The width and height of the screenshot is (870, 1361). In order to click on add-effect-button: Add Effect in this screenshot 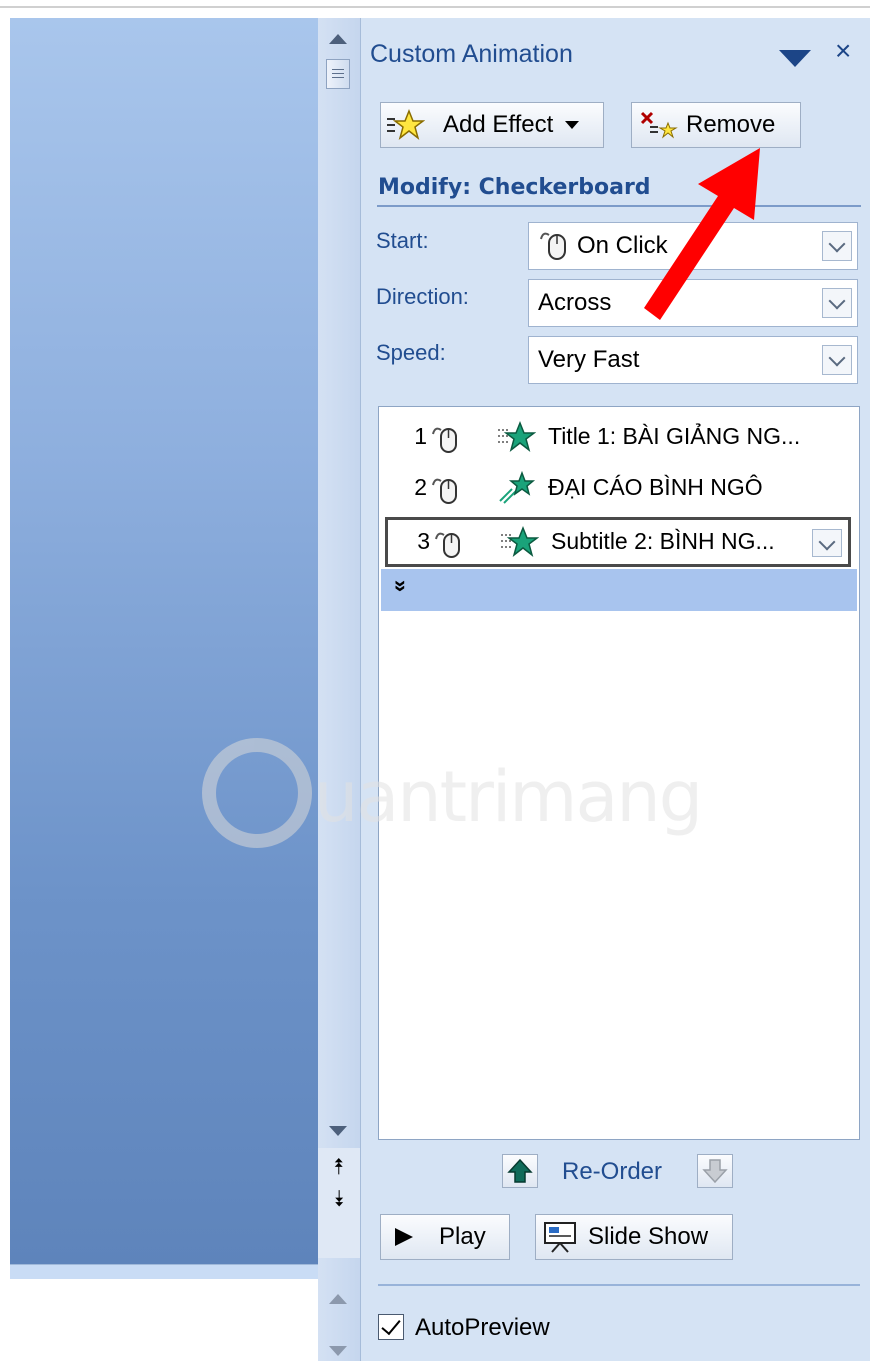, I will do `click(492, 125)`.